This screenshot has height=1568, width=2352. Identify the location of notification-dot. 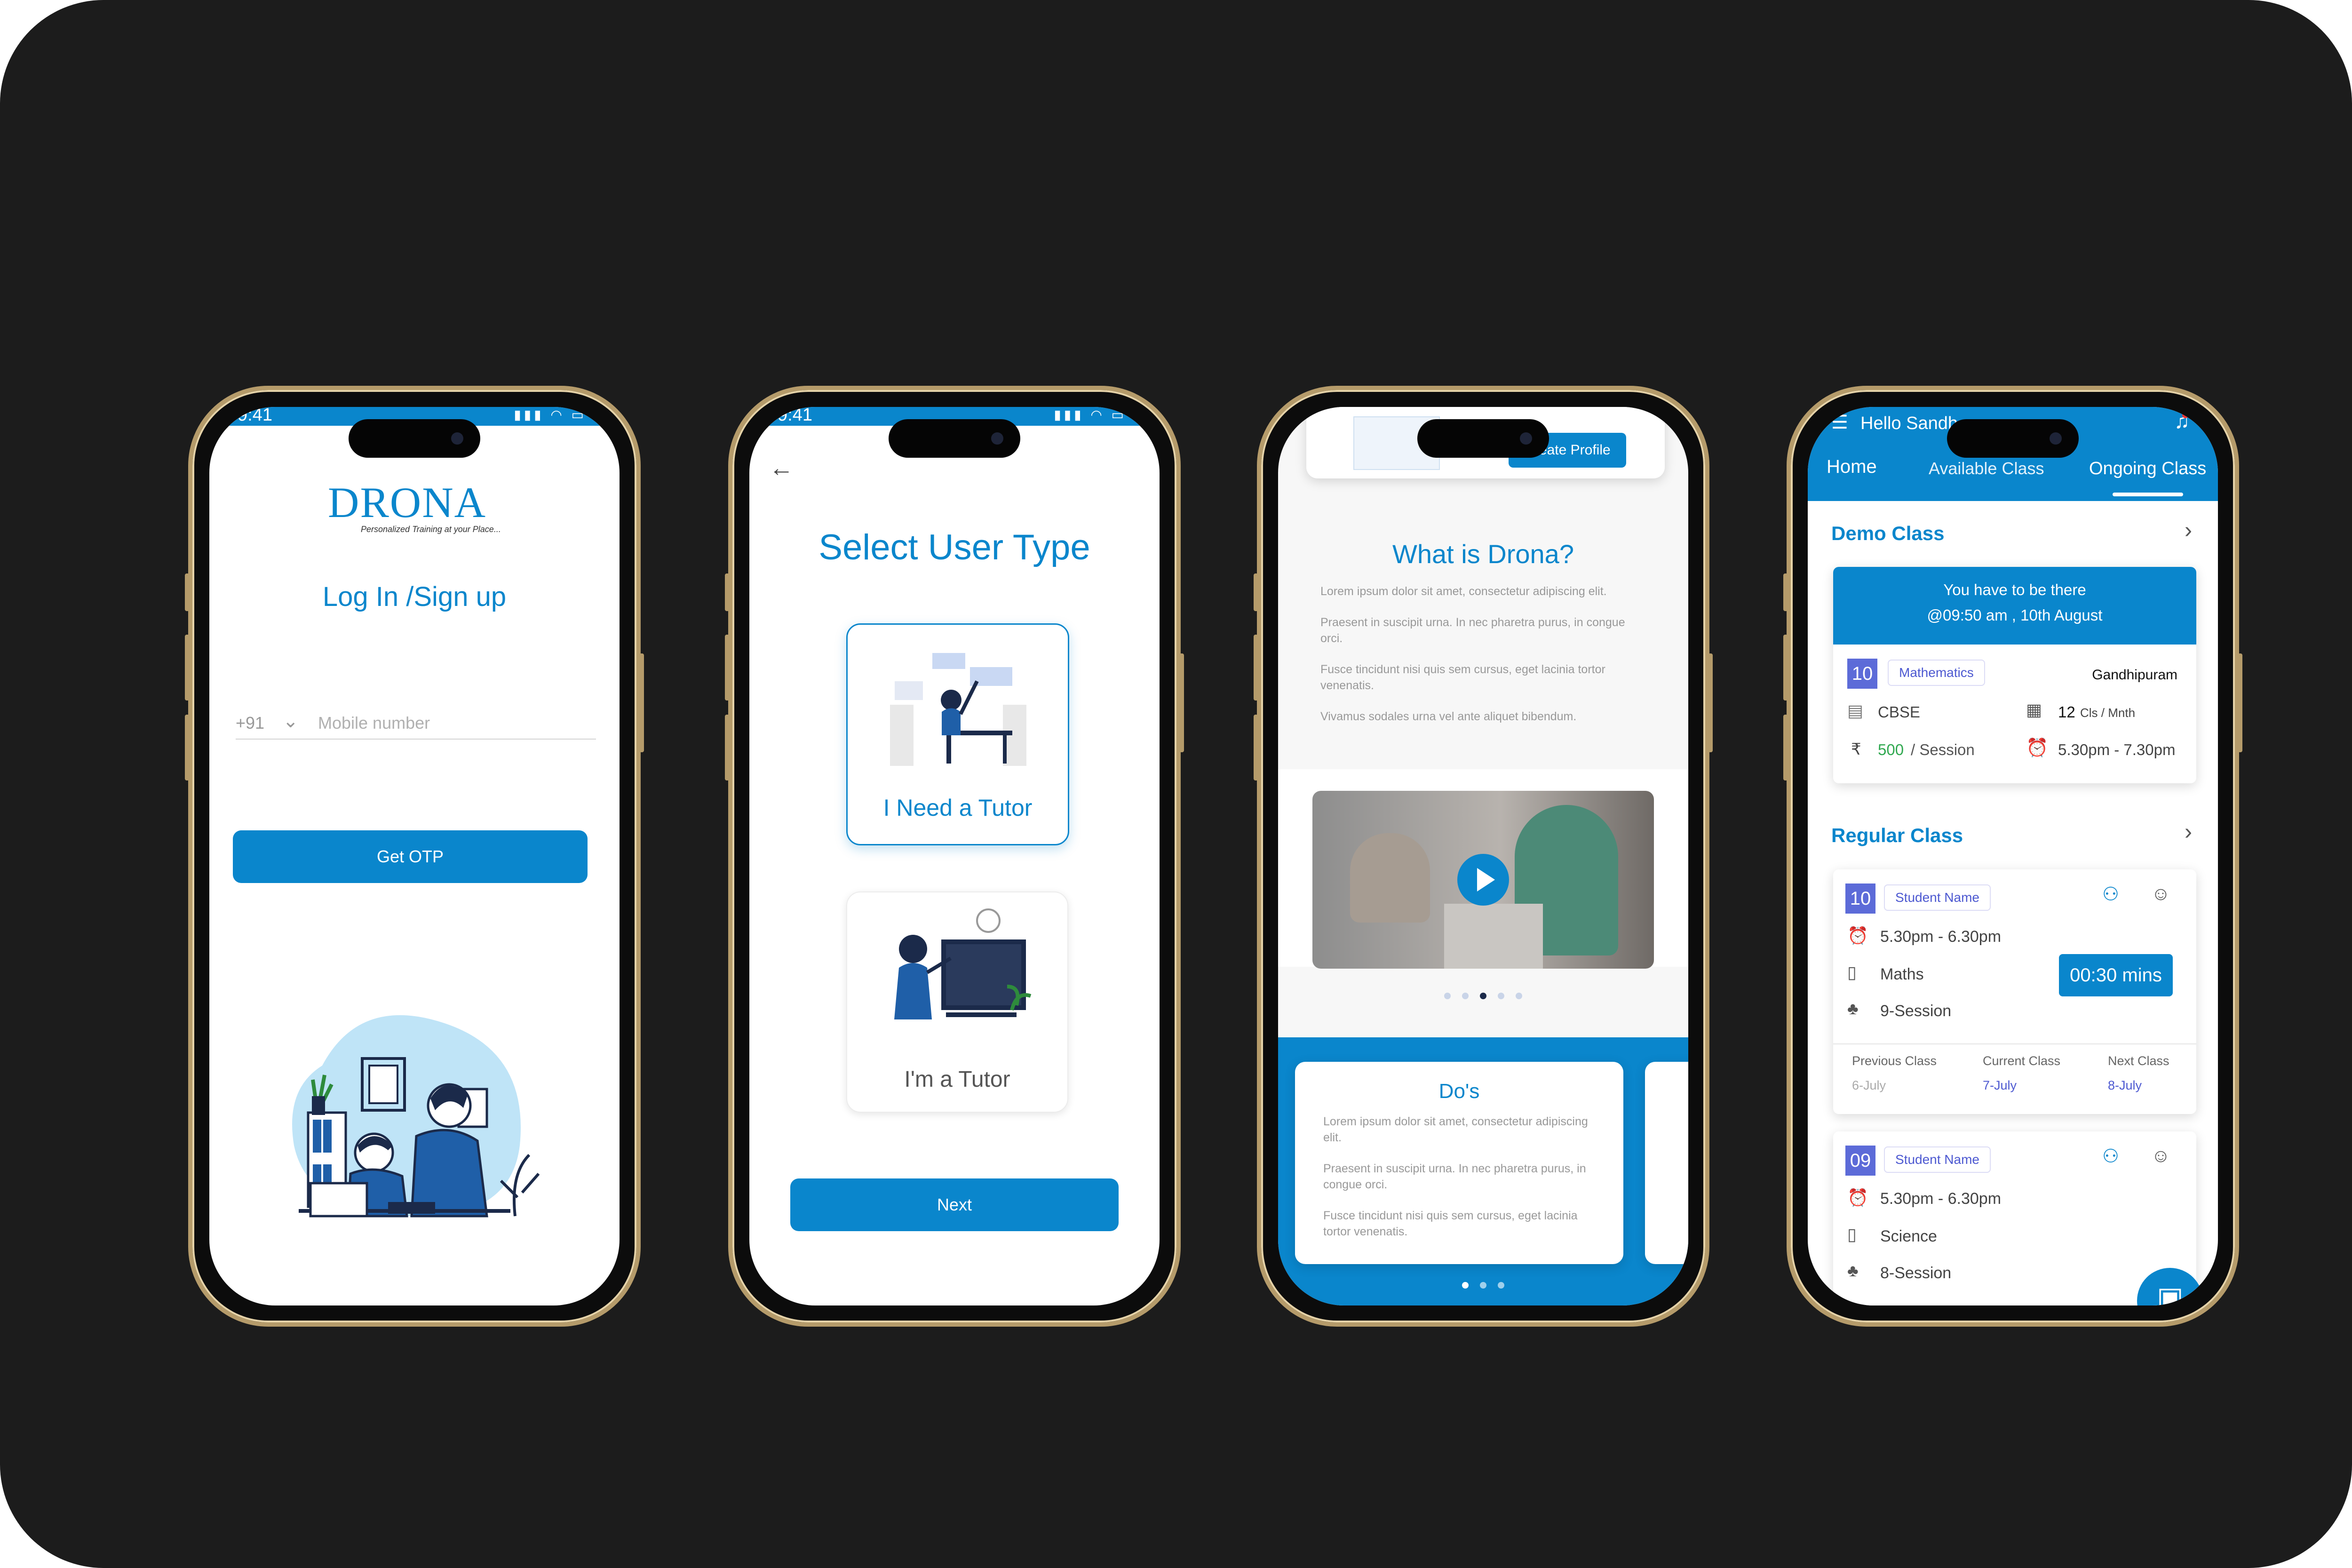
(2185, 415).